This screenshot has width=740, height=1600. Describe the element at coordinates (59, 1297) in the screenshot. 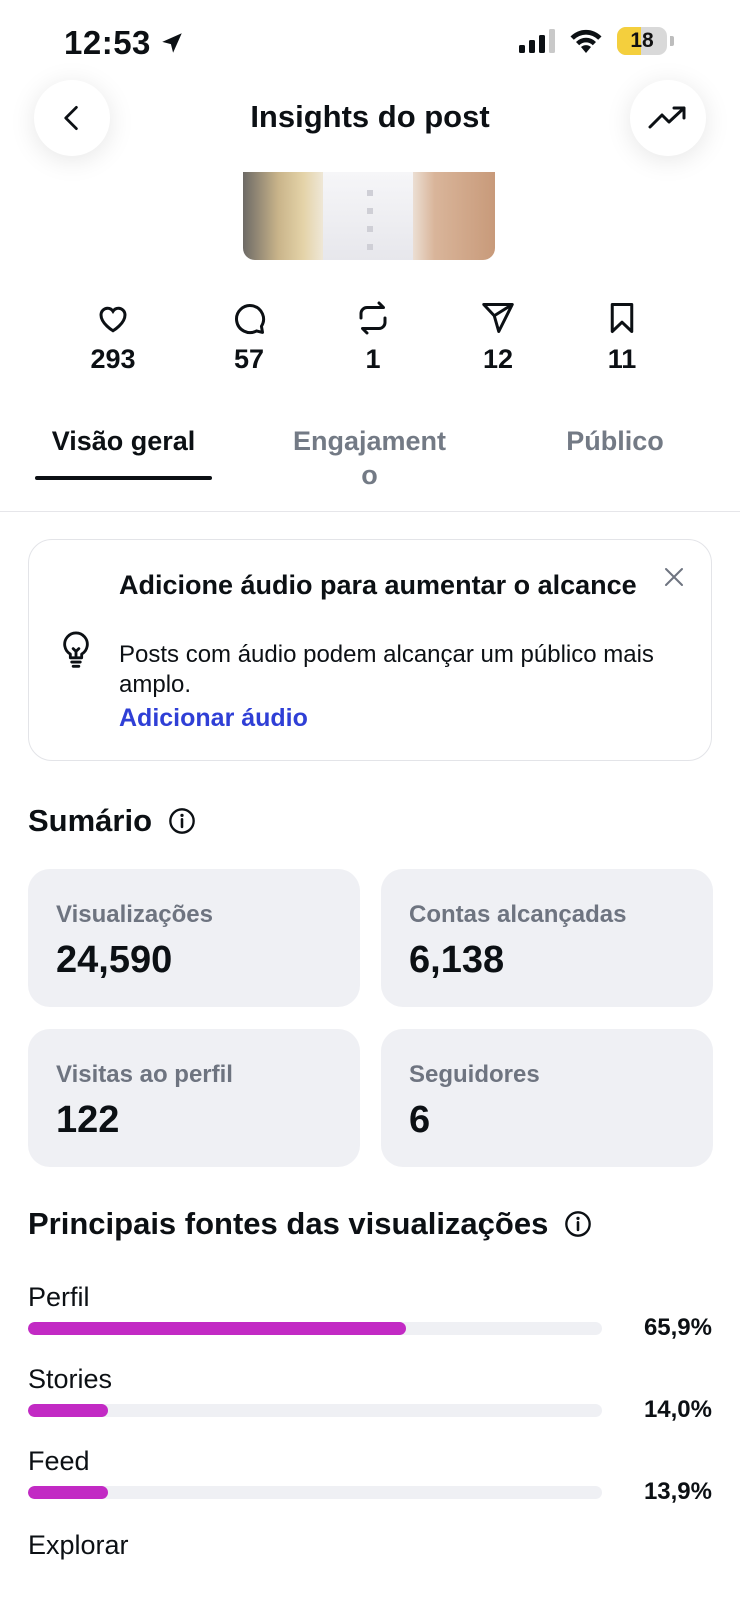

I see `source-name: Perfil` at that location.